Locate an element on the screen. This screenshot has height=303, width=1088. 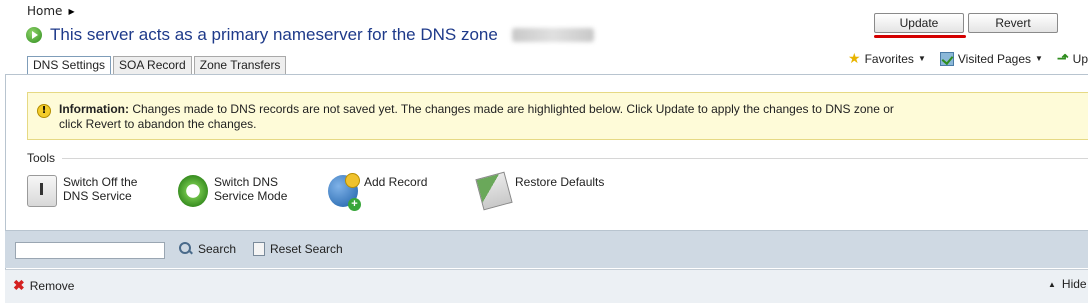
warning-icon: ! is located at coordinates (44, 111).